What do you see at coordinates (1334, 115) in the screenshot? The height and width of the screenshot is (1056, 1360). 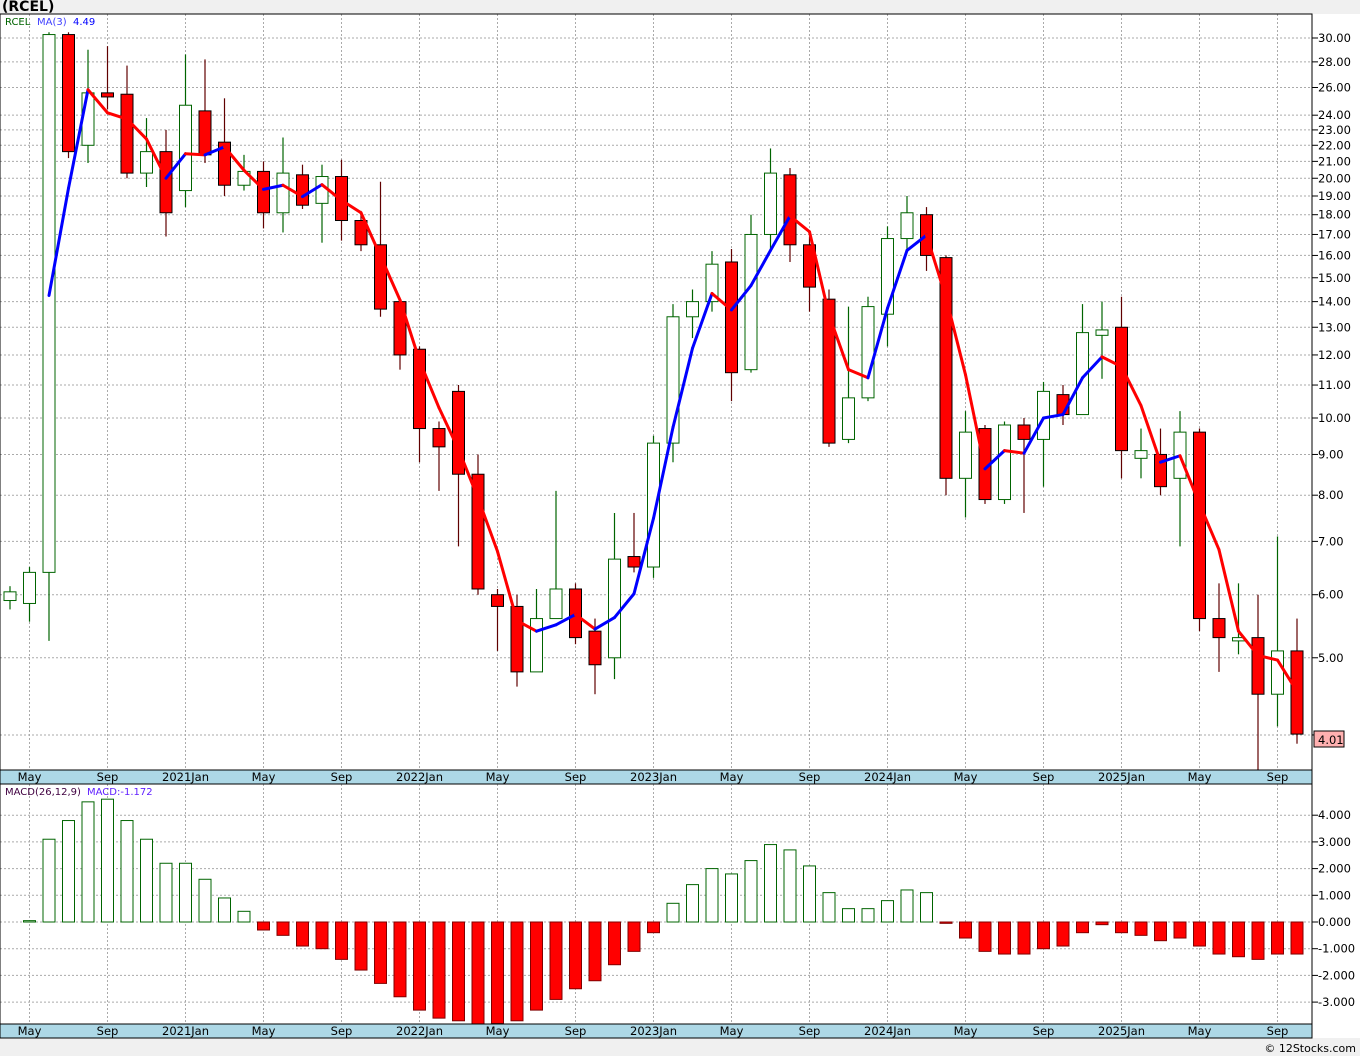 I see `y-tick-label: 24.00` at bounding box center [1334, 115].